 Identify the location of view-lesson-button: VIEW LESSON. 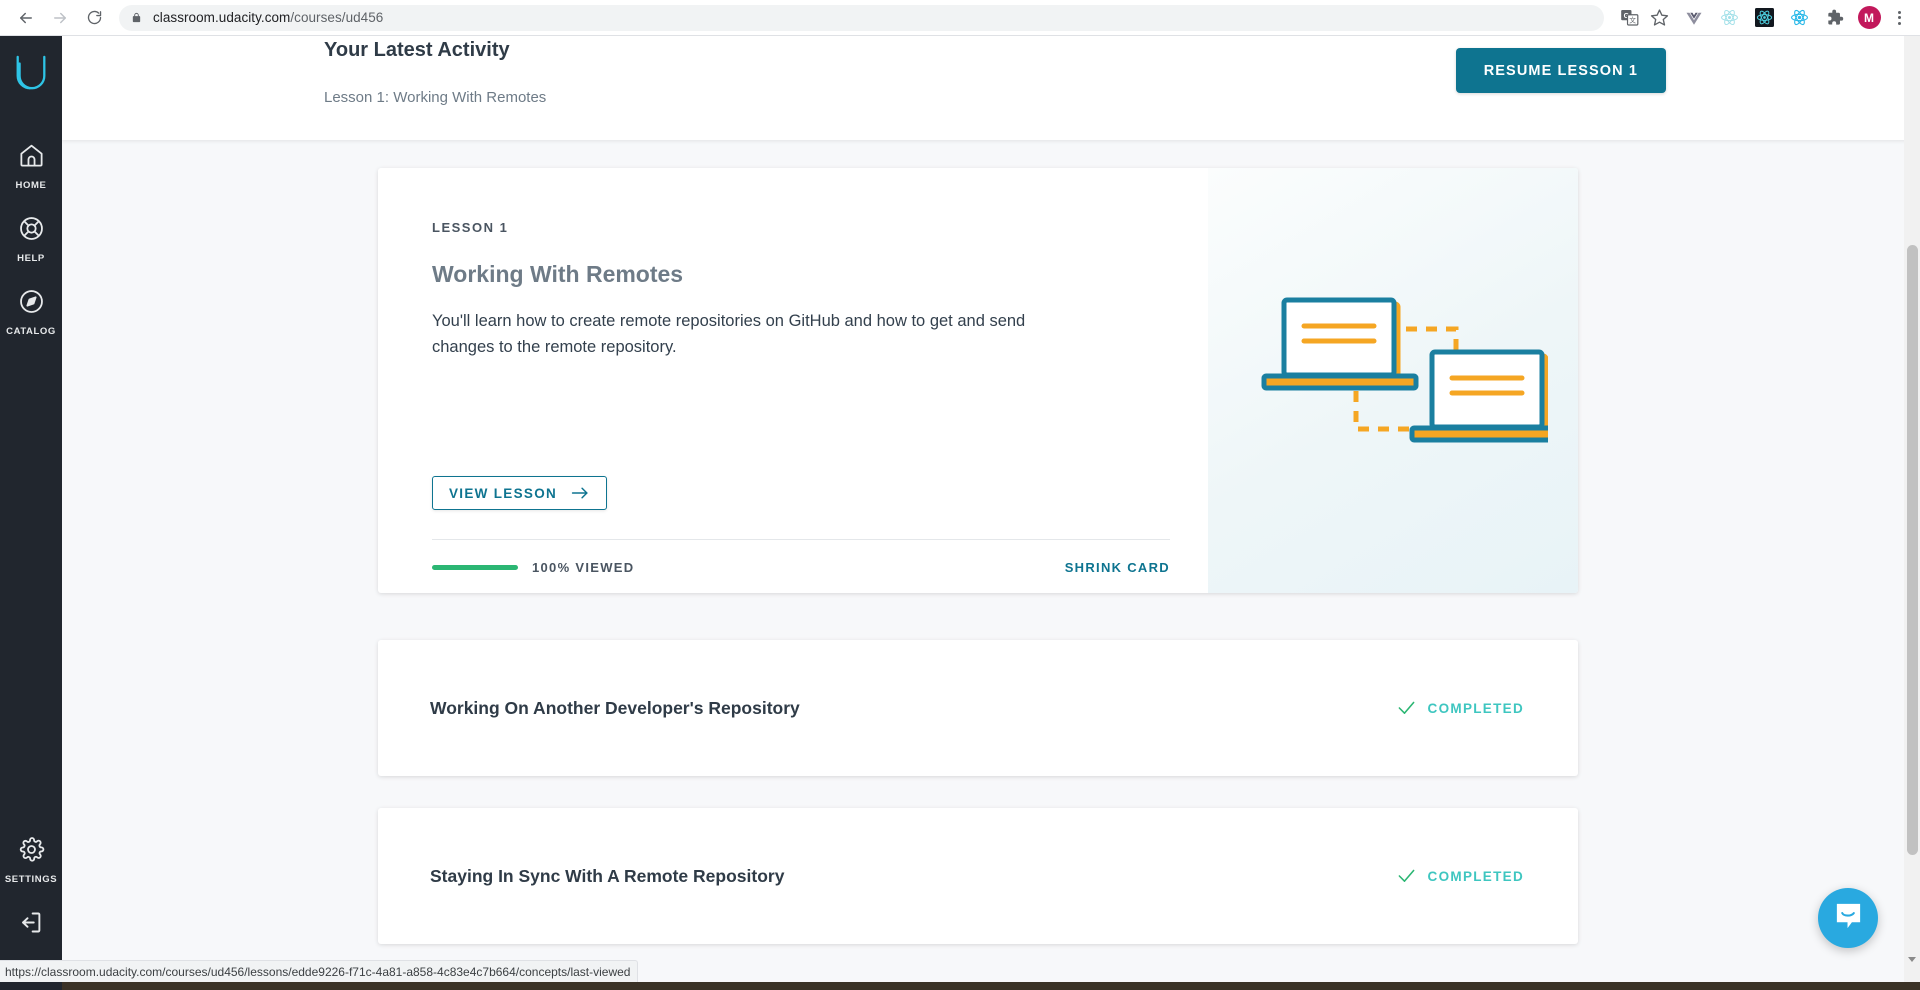
(520, 493).